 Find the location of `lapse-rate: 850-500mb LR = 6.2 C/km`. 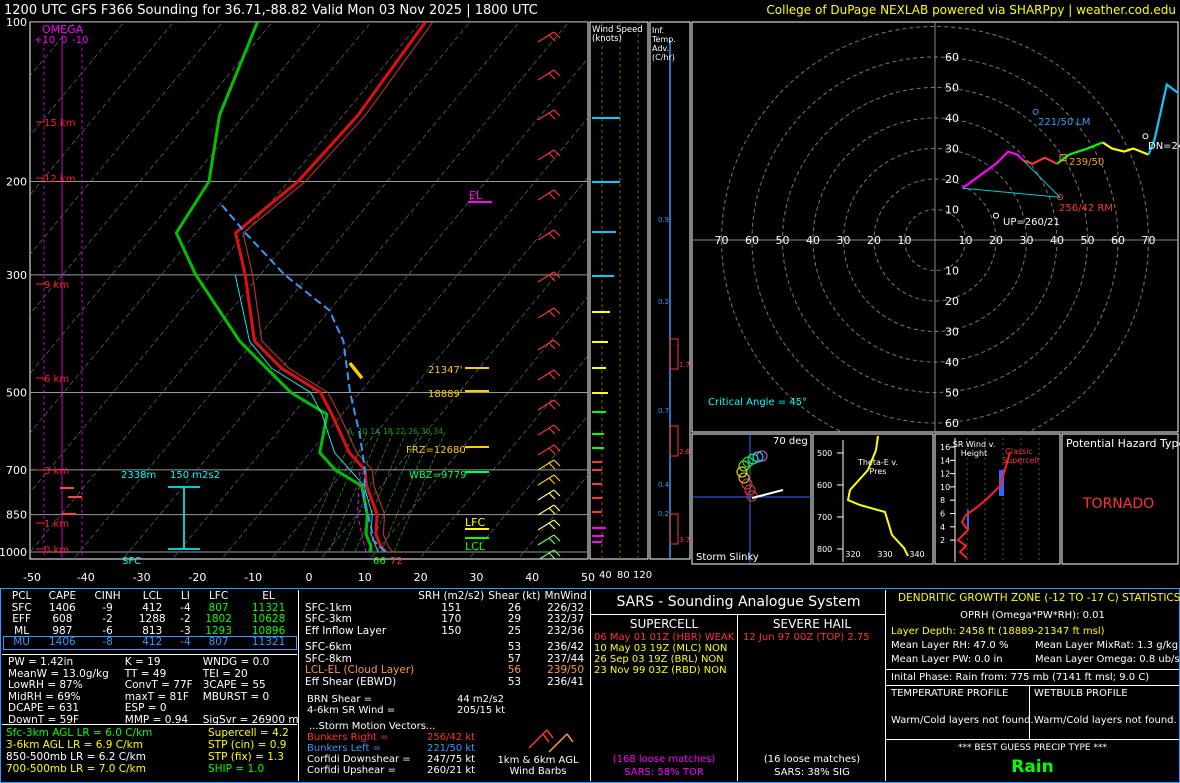

lapse-rate: 850-500mb LR = 6.2 C/km is located at coordinates (76, 757).